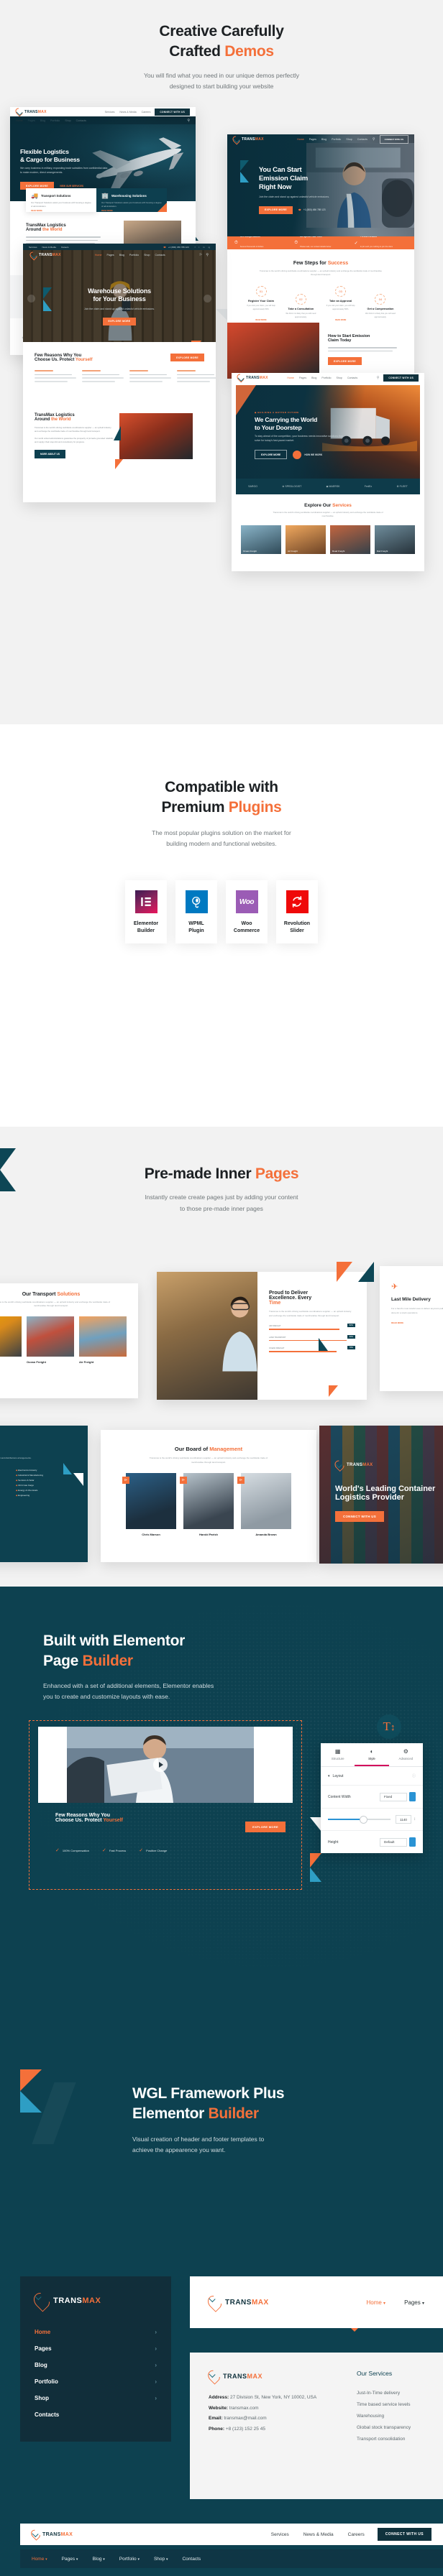  I want to click on shot3-about-btn: MORE ABOUT US, so click(50, 453).